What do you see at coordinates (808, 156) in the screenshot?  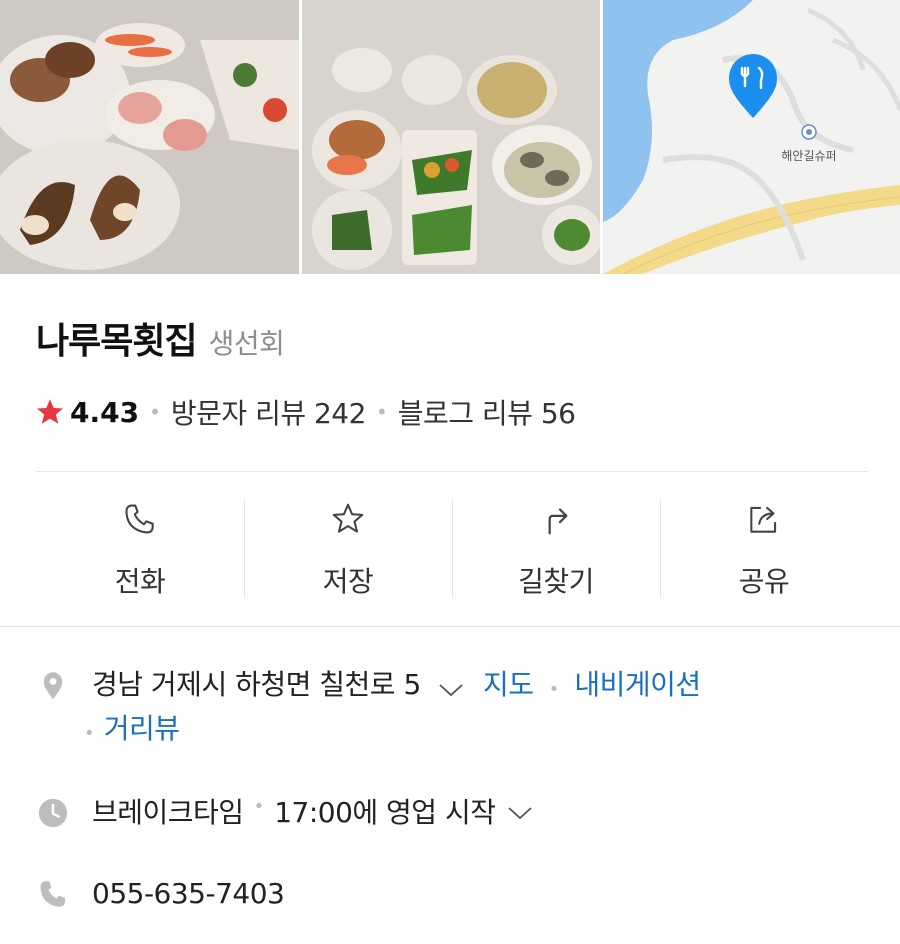 I see `map-store-label: 해안길슈퍼` at bounding box center [808, 156].